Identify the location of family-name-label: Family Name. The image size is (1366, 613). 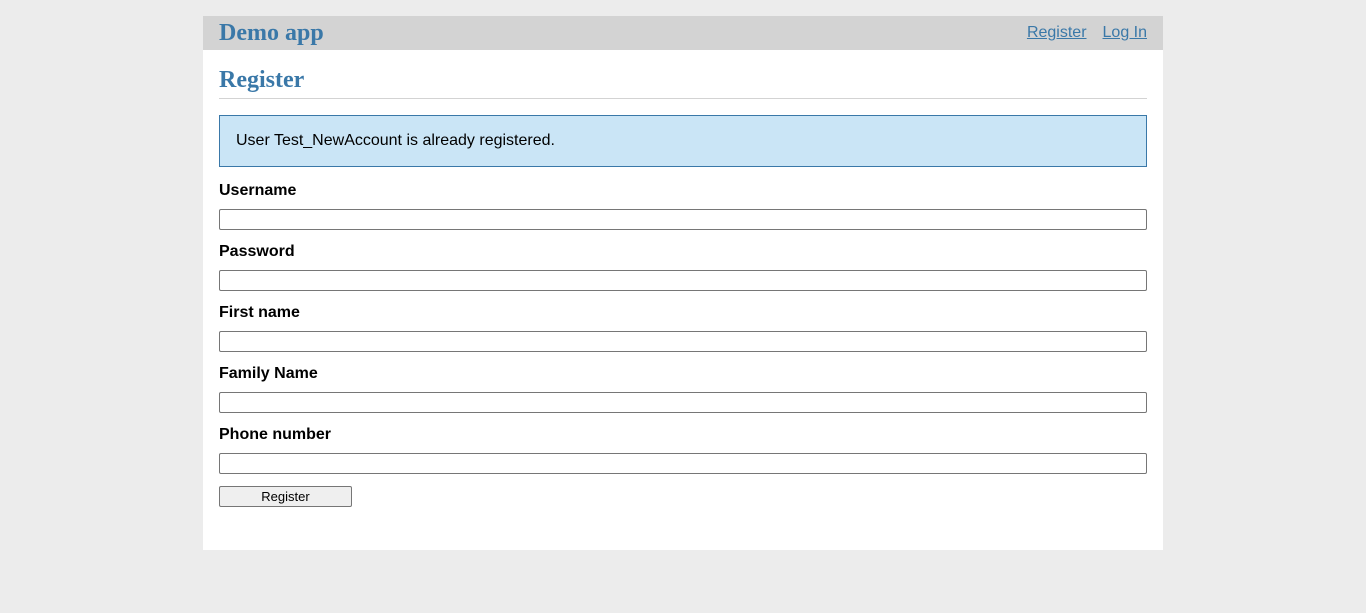
(268, 373).